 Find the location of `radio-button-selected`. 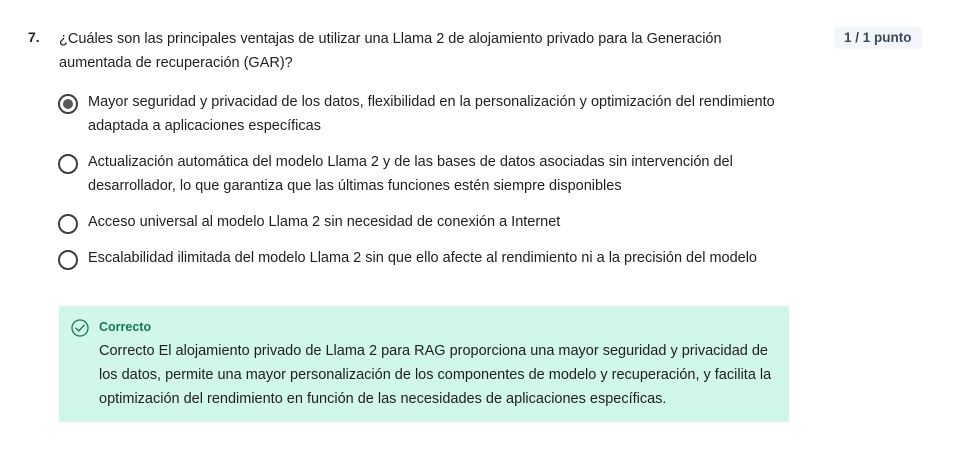

radio-button-selected is located at coordinates (68, 104).